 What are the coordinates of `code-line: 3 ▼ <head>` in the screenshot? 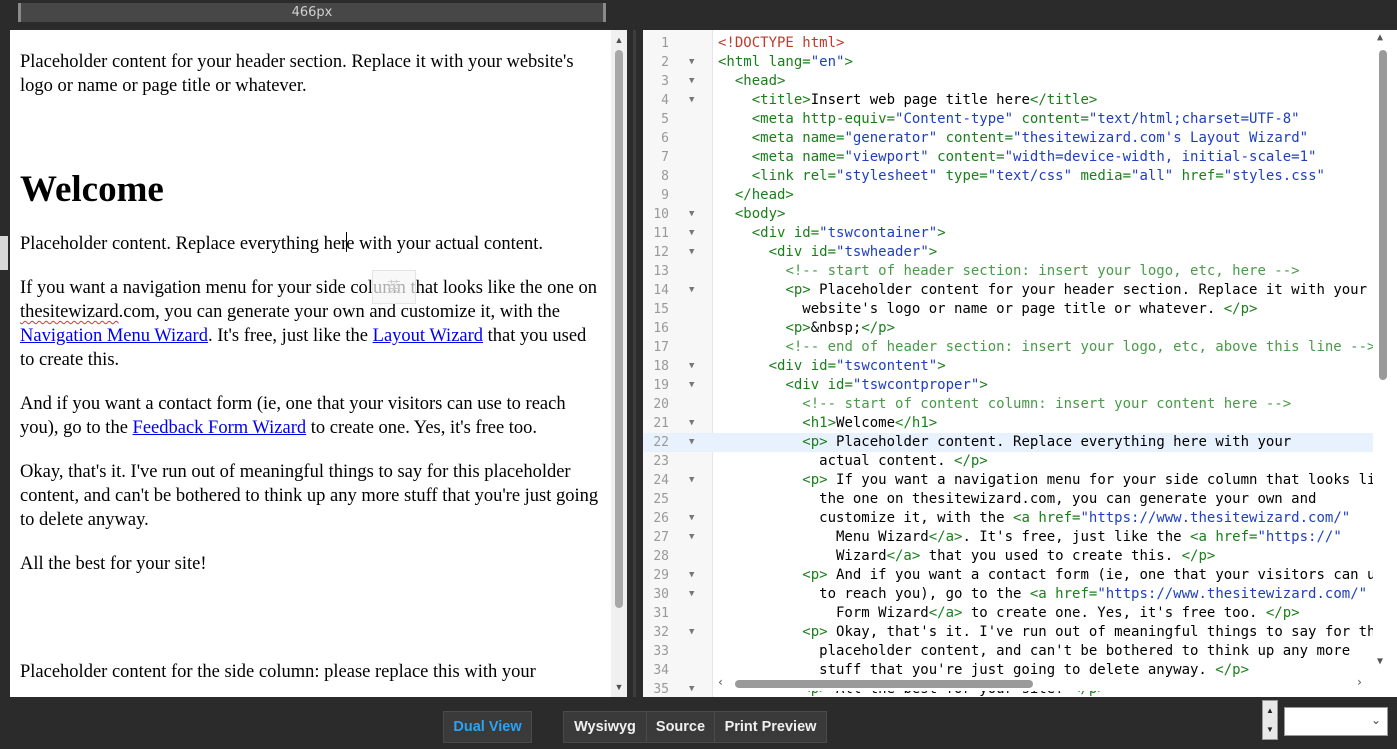 It's located at (1008, 81).